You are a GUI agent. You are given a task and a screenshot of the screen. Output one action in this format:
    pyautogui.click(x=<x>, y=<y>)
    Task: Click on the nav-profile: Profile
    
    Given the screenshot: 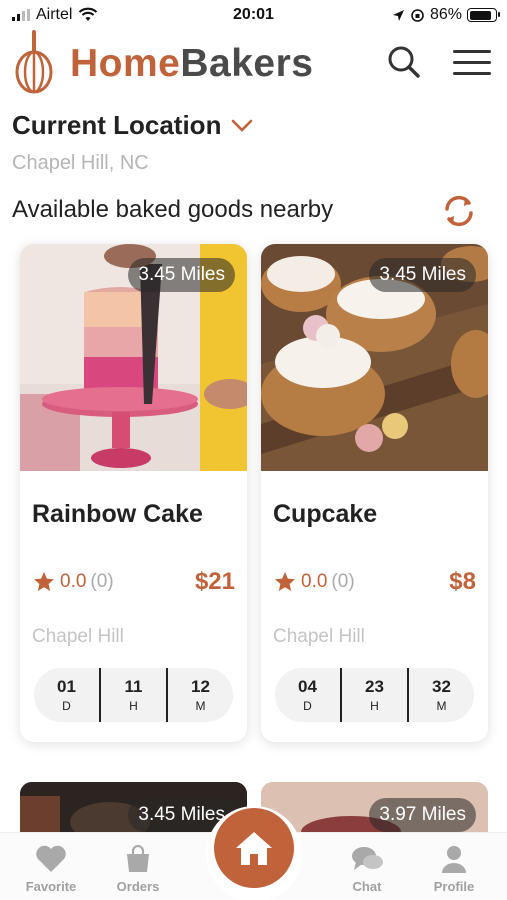 What is the action you would take?
    pyautogui.click(x=454, y=869)
    